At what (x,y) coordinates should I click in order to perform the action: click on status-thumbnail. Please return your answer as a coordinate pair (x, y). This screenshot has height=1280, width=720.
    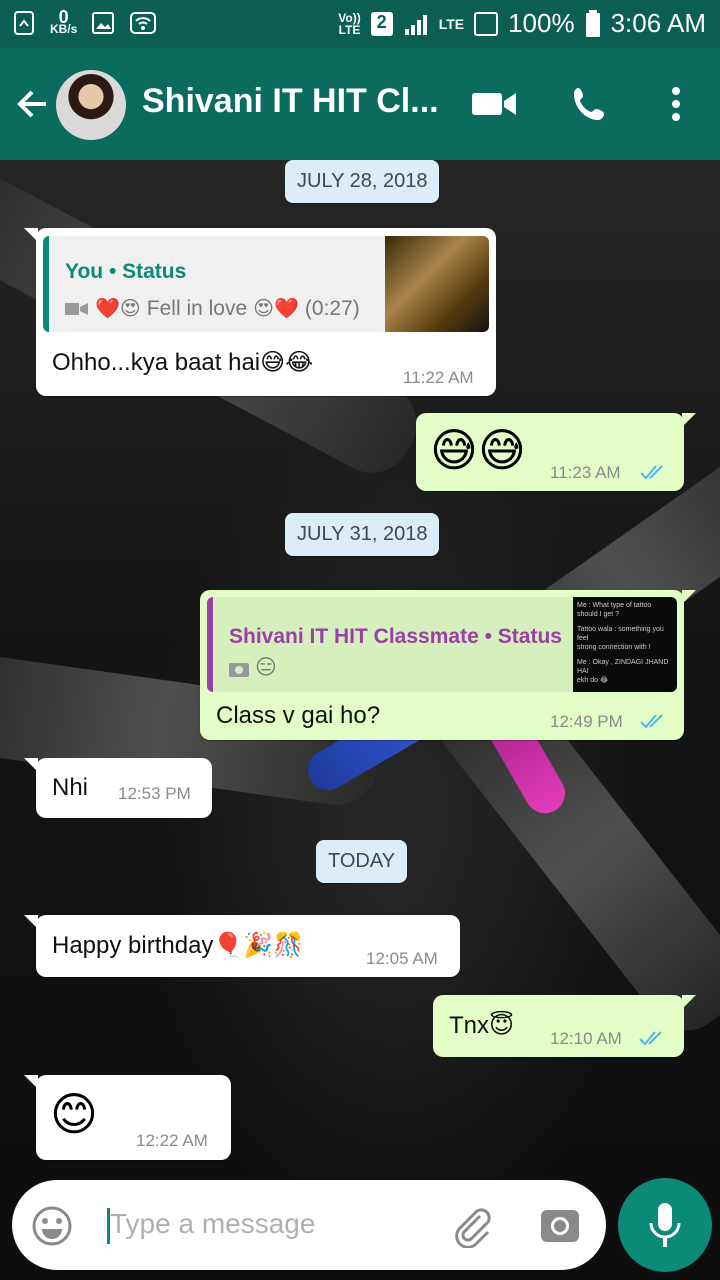
    Looking at the image, I should click on (437, 284).